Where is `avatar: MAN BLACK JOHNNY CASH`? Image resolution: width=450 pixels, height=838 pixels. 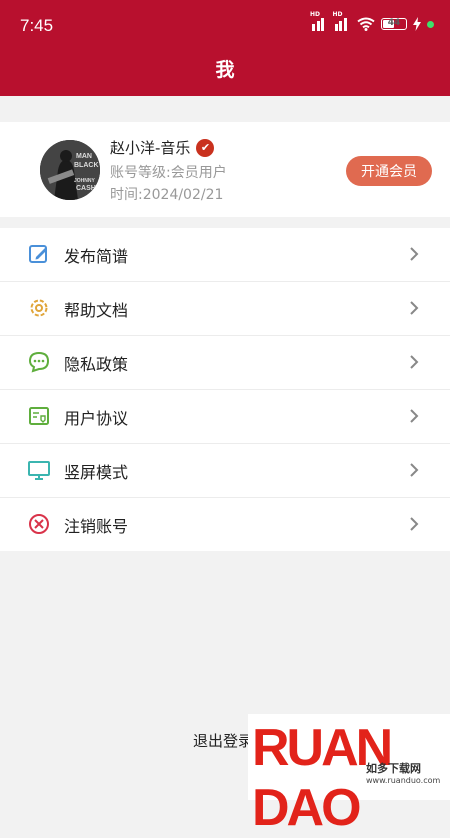 avatar: MAN BLACK JOHNNY CASH is located at coordinates (70, 170).